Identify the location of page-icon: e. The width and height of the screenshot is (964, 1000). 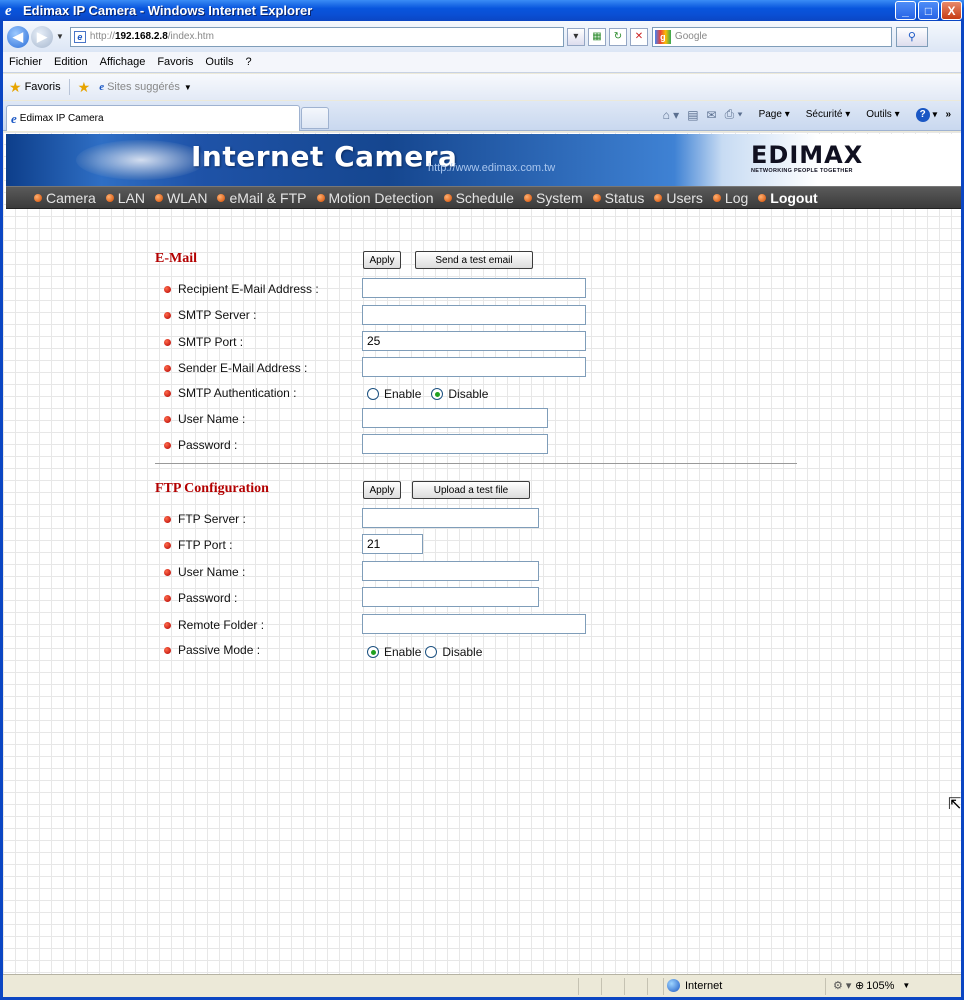
(79, 36).